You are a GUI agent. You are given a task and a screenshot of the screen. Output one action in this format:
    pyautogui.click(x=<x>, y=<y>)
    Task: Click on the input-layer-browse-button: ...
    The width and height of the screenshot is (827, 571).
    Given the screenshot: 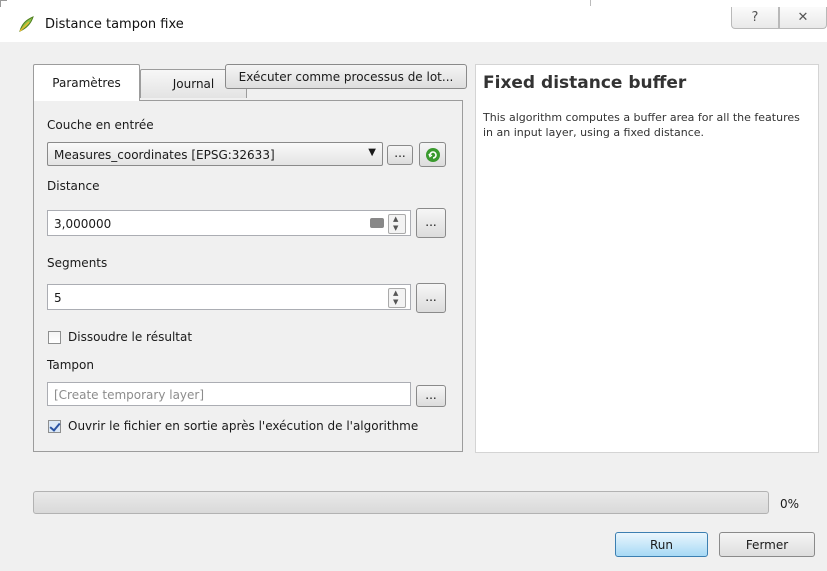 What is the action you would take?
    pyautogui.click(x=400, y=155)
    